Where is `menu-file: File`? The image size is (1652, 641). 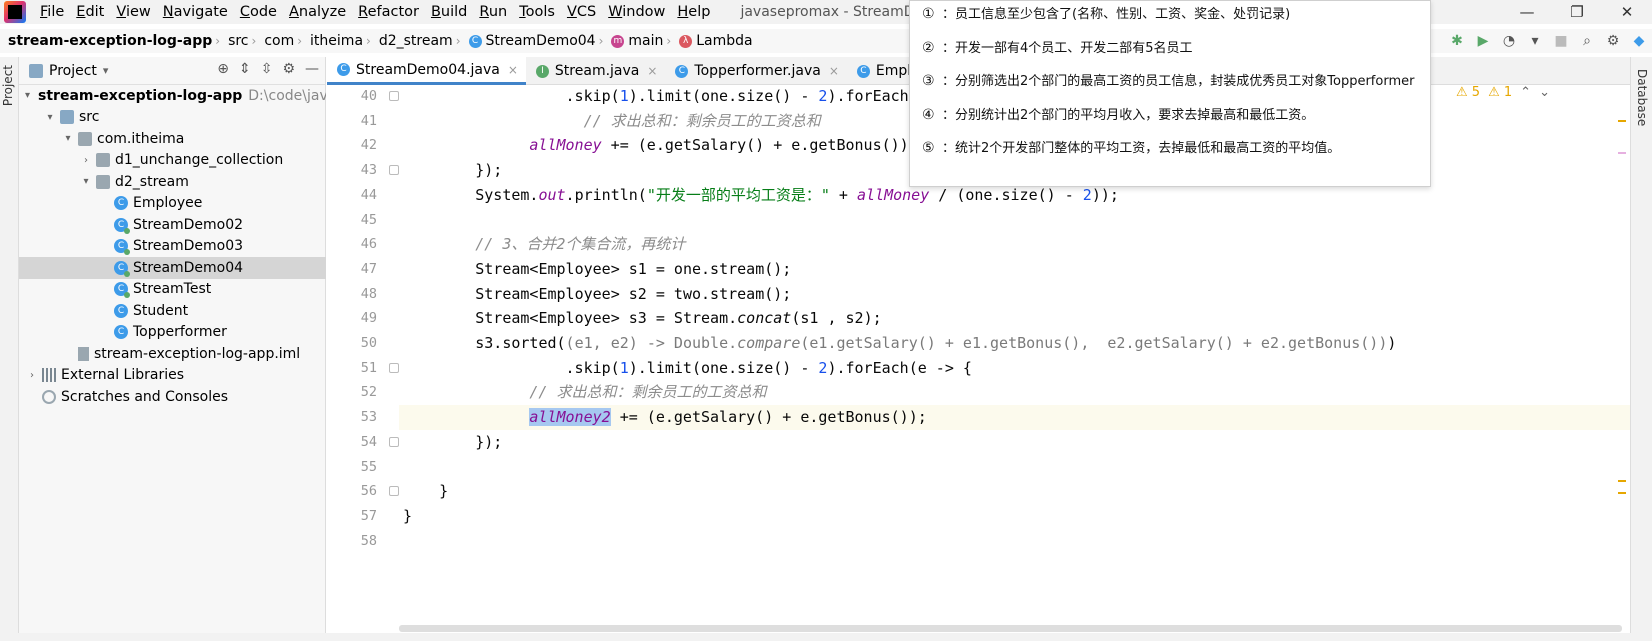
menu-file: File is located at coordinates (52, 12).